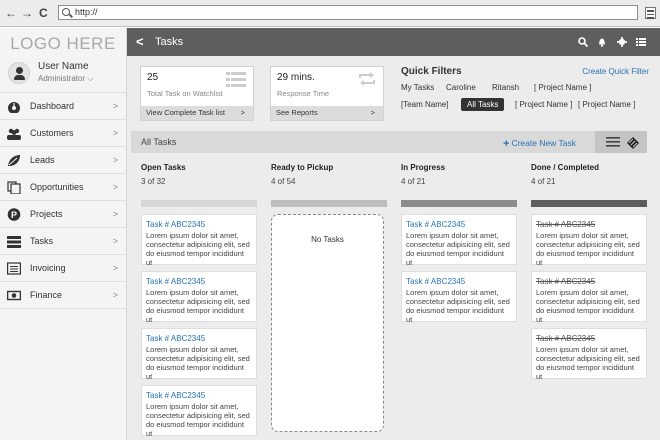  Describe the element at coordinates (52, 106) in the screenshot. I see `sidebar-item-label: Dashboard` at that location.